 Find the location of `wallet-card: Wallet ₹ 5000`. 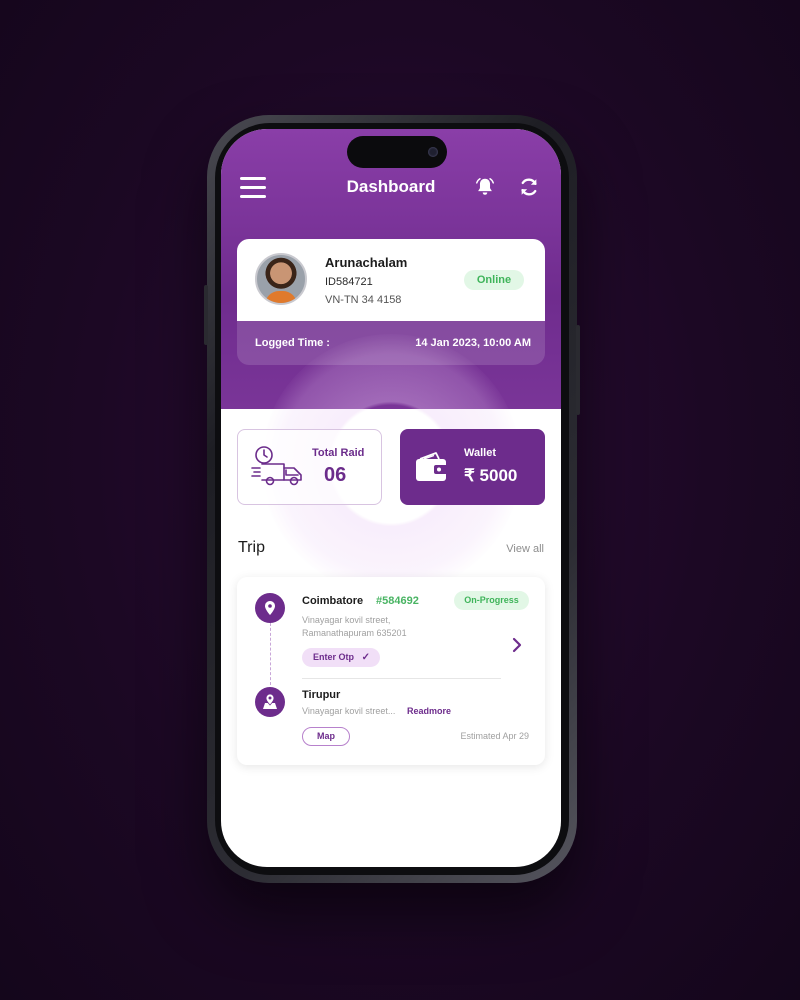

wallet-card: Wallet ₹ 5000 is located at coordinates (472, 467).